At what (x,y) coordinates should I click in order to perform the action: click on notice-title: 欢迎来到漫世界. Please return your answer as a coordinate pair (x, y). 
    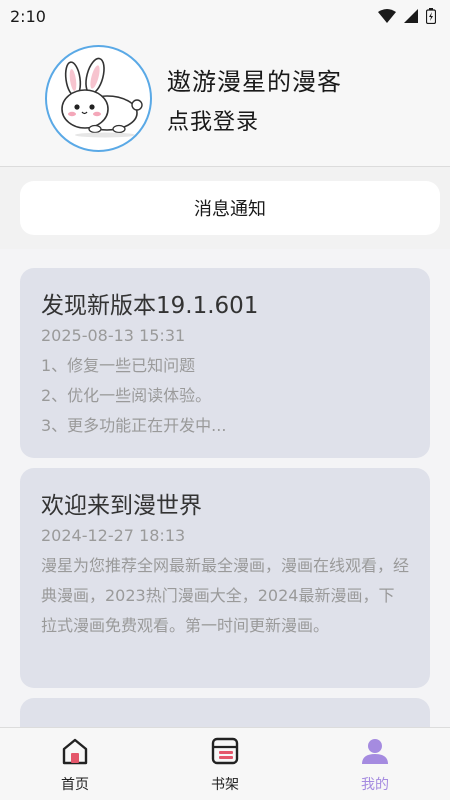
    Looking at the image, I should click on (121, 506).